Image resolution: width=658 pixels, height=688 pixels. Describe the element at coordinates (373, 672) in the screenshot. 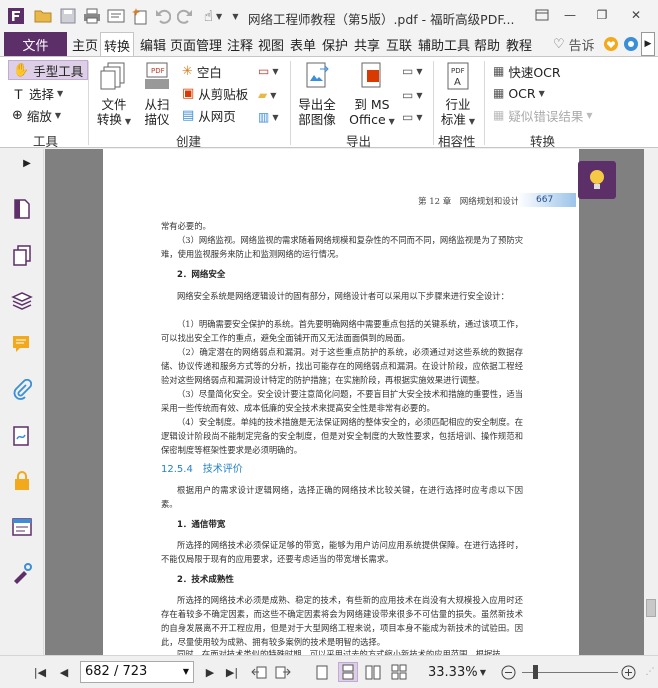

I see `facing-view-icon` at that location.